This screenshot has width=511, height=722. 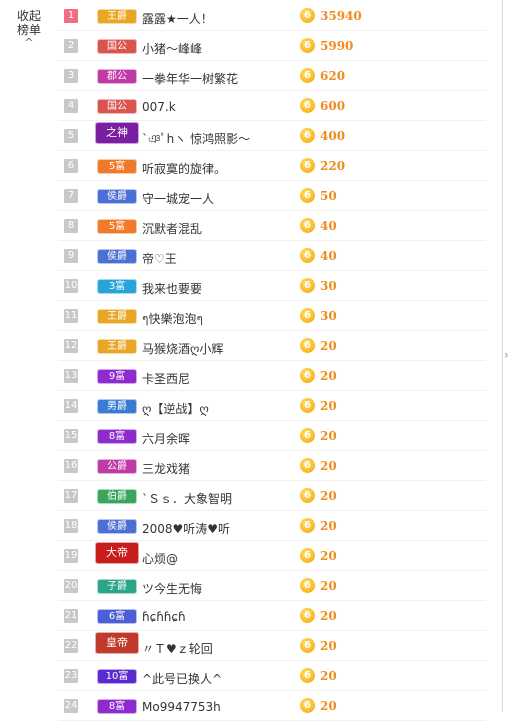 What do you see at coordinates (272, 166) in the screenshot?
I see `table-row: 6 5富 听寂寞的旋律。 6 220` at bounding box center [272, 166].